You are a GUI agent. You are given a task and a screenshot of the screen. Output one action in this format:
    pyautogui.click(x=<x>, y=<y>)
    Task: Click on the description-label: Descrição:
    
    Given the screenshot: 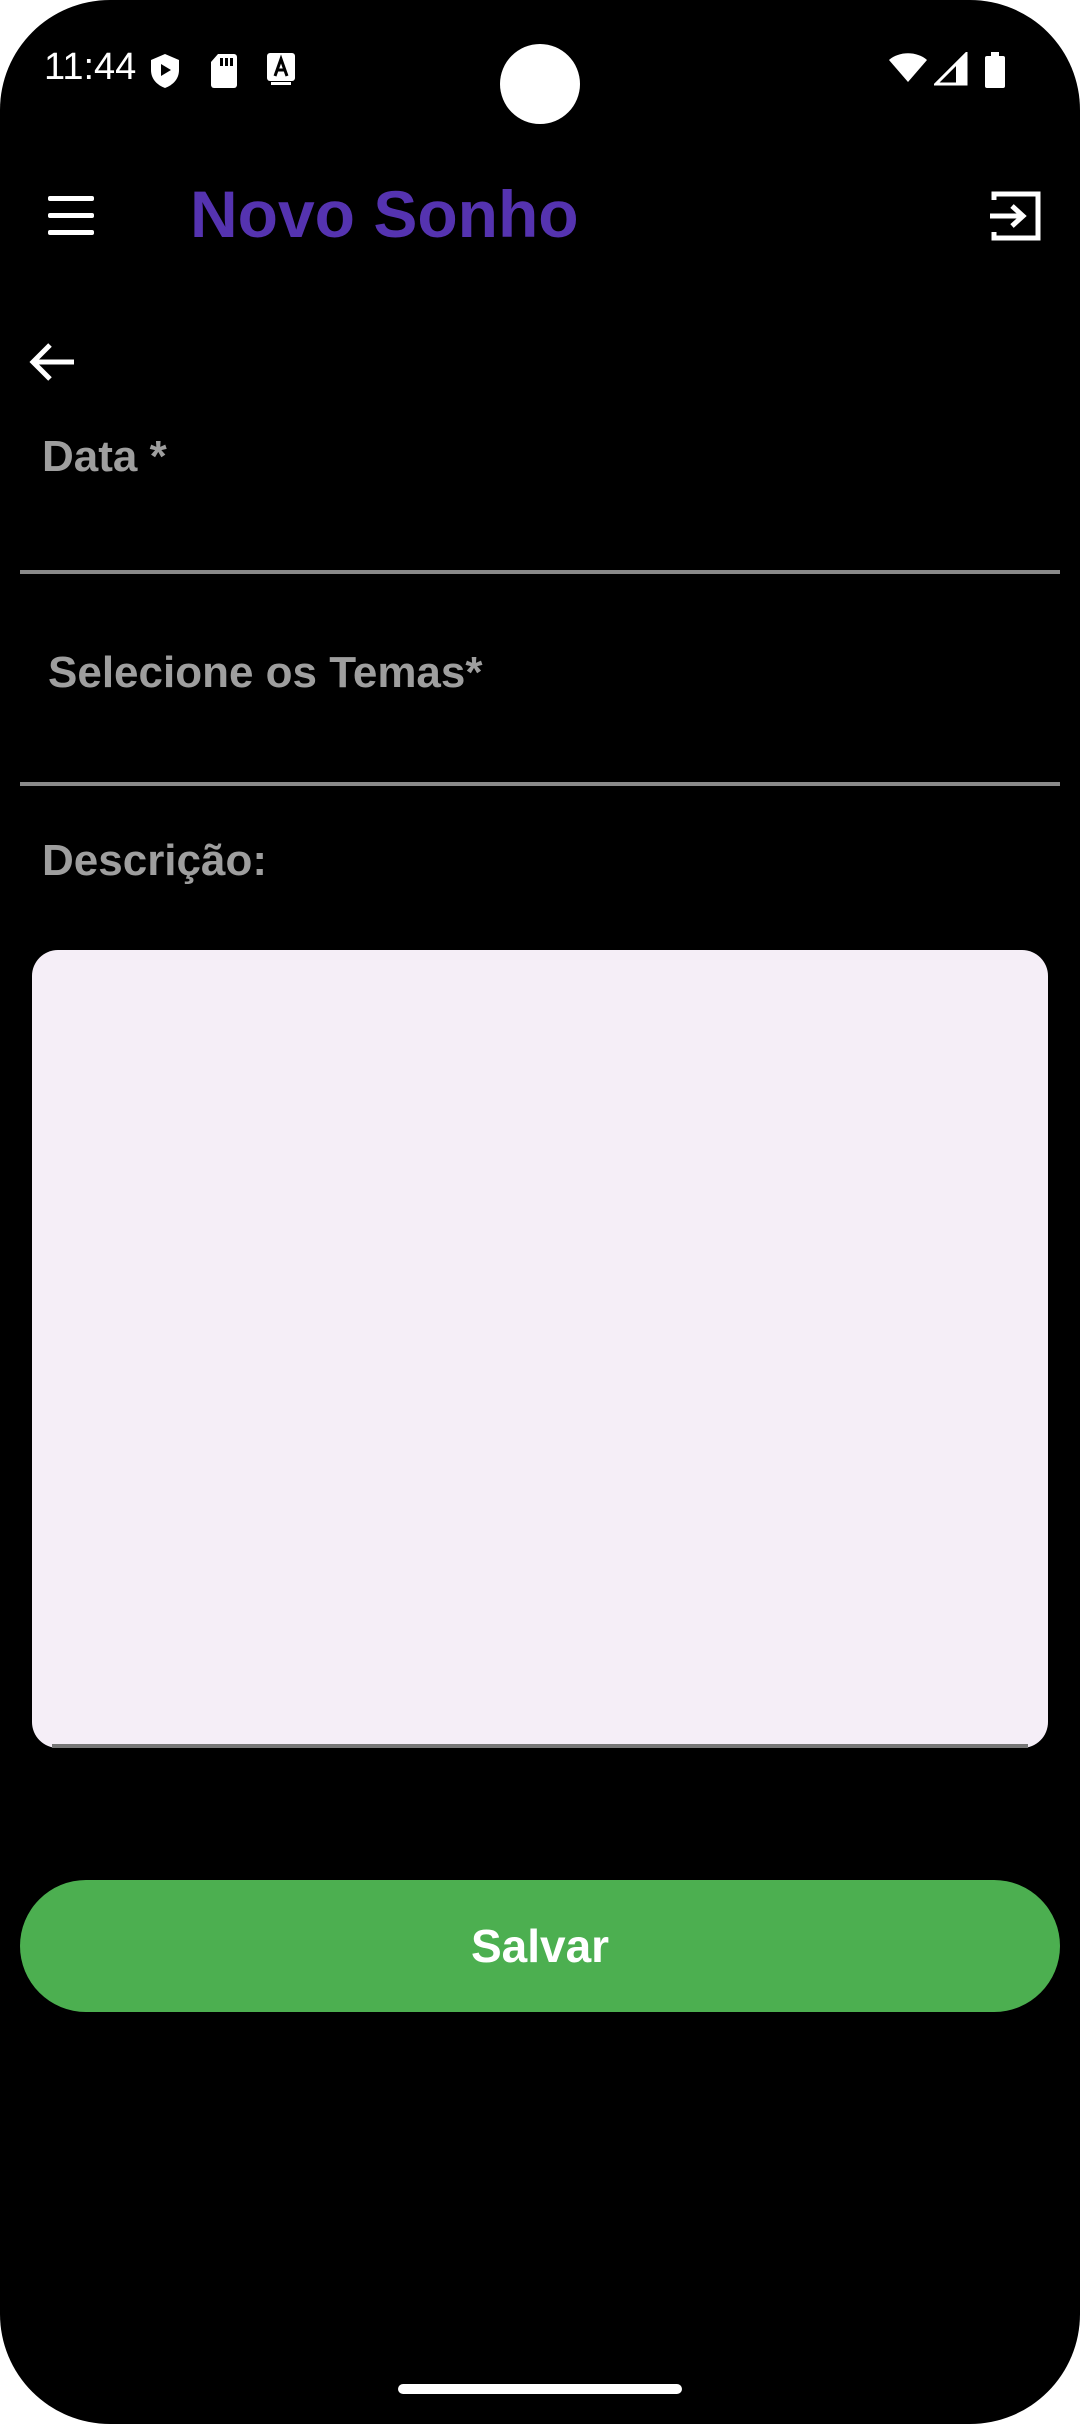 What is the action you would take?
    pyautogui.click(x=155, y=860)
    